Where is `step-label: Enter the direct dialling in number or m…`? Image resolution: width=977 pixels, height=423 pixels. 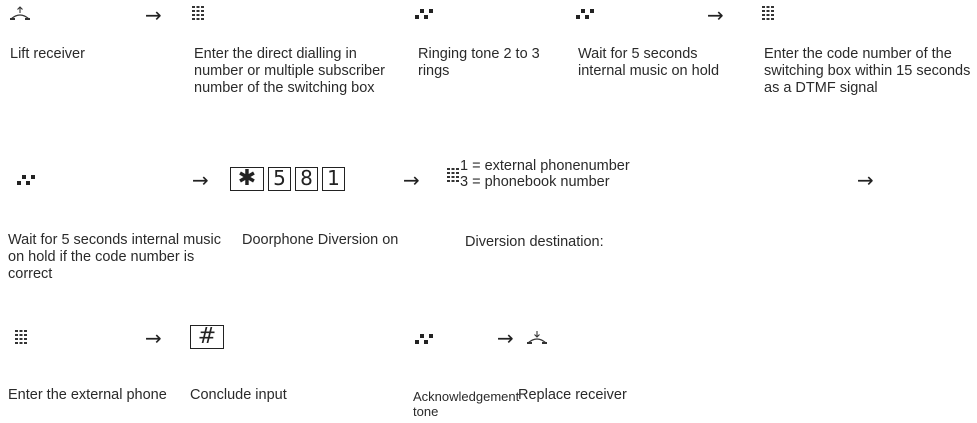 step-label: Enter the direct dialling in number or m… is located at coordinates (289, 71).